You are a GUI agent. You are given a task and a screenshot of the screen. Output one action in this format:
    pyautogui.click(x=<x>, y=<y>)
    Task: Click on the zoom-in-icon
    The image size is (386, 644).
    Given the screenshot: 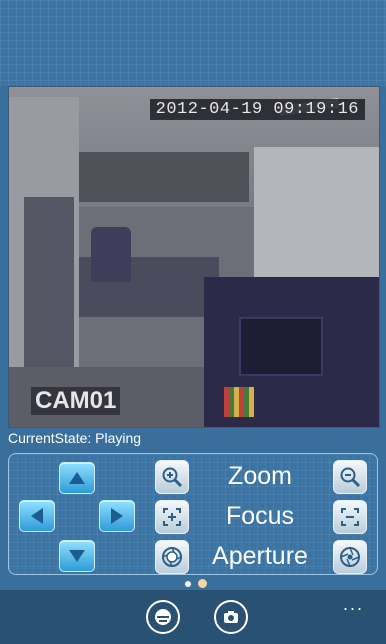 What is the action you would take?
    pyautogui.click(x=172, y=477)
    